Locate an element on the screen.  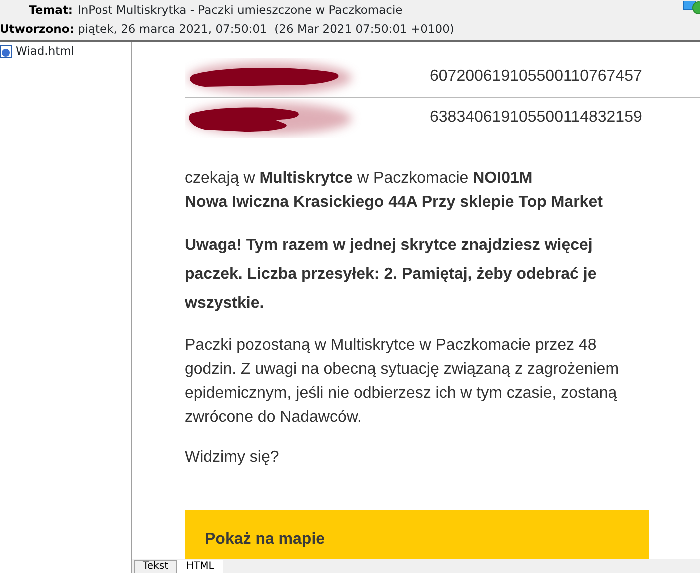
app-icon is located at coordinates (691, 8).